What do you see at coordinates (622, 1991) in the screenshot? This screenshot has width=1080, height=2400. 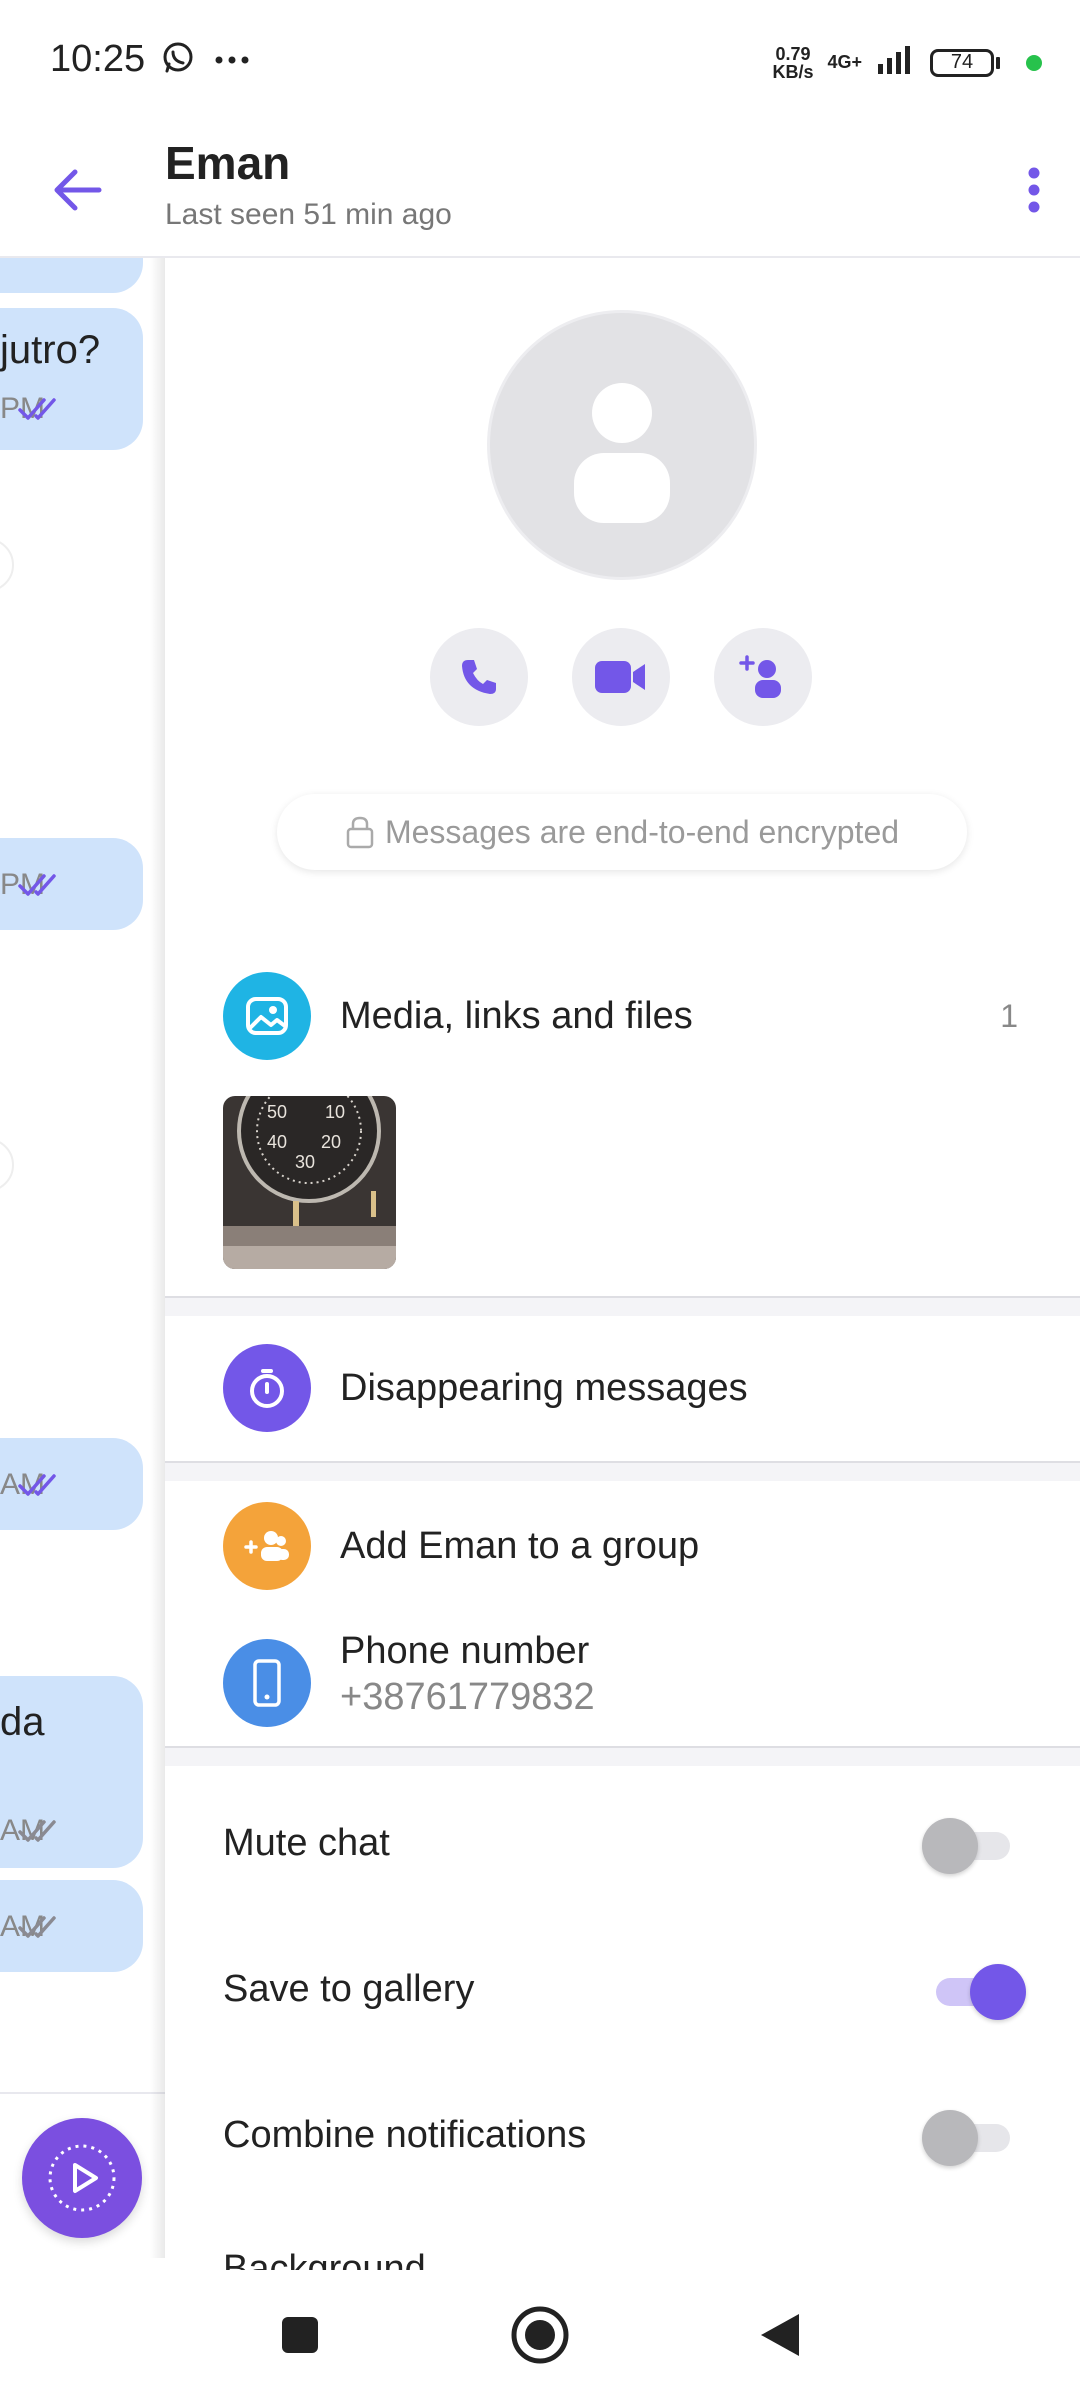 I see `save-to-gallery-row: Save to gallery` at bounding box center [622, 1991].